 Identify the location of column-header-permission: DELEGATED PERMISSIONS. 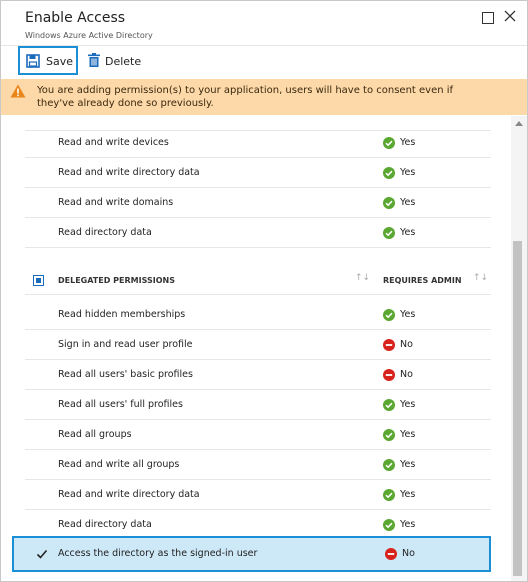
(116, 280).